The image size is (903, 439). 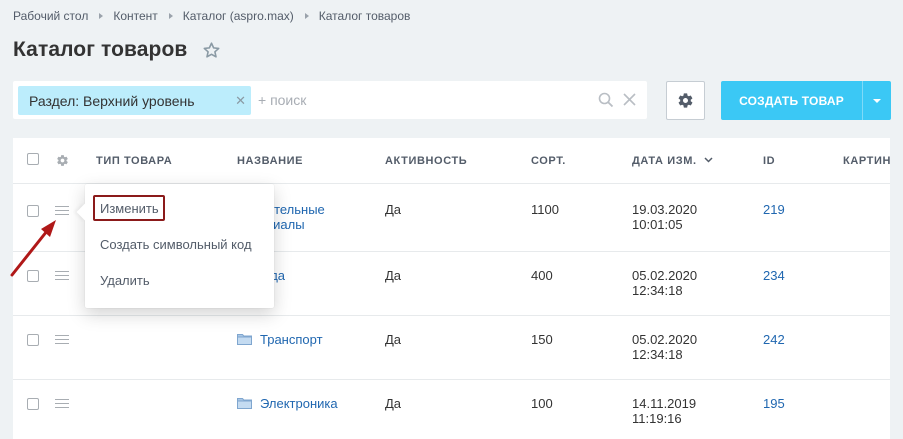 What do you see at coordinates (33, 248) in the screenshot?
I see `annotation-arrow-icon` at bounding box center [33, 248].